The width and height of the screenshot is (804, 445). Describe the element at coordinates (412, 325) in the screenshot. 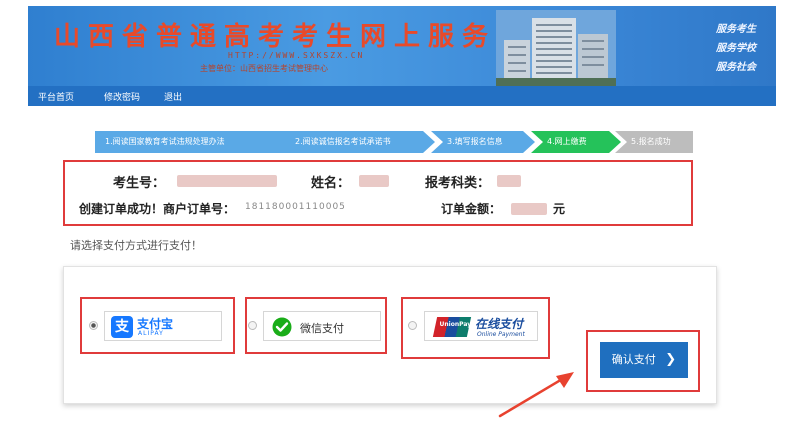

I see `unionpay-radio` at that location.